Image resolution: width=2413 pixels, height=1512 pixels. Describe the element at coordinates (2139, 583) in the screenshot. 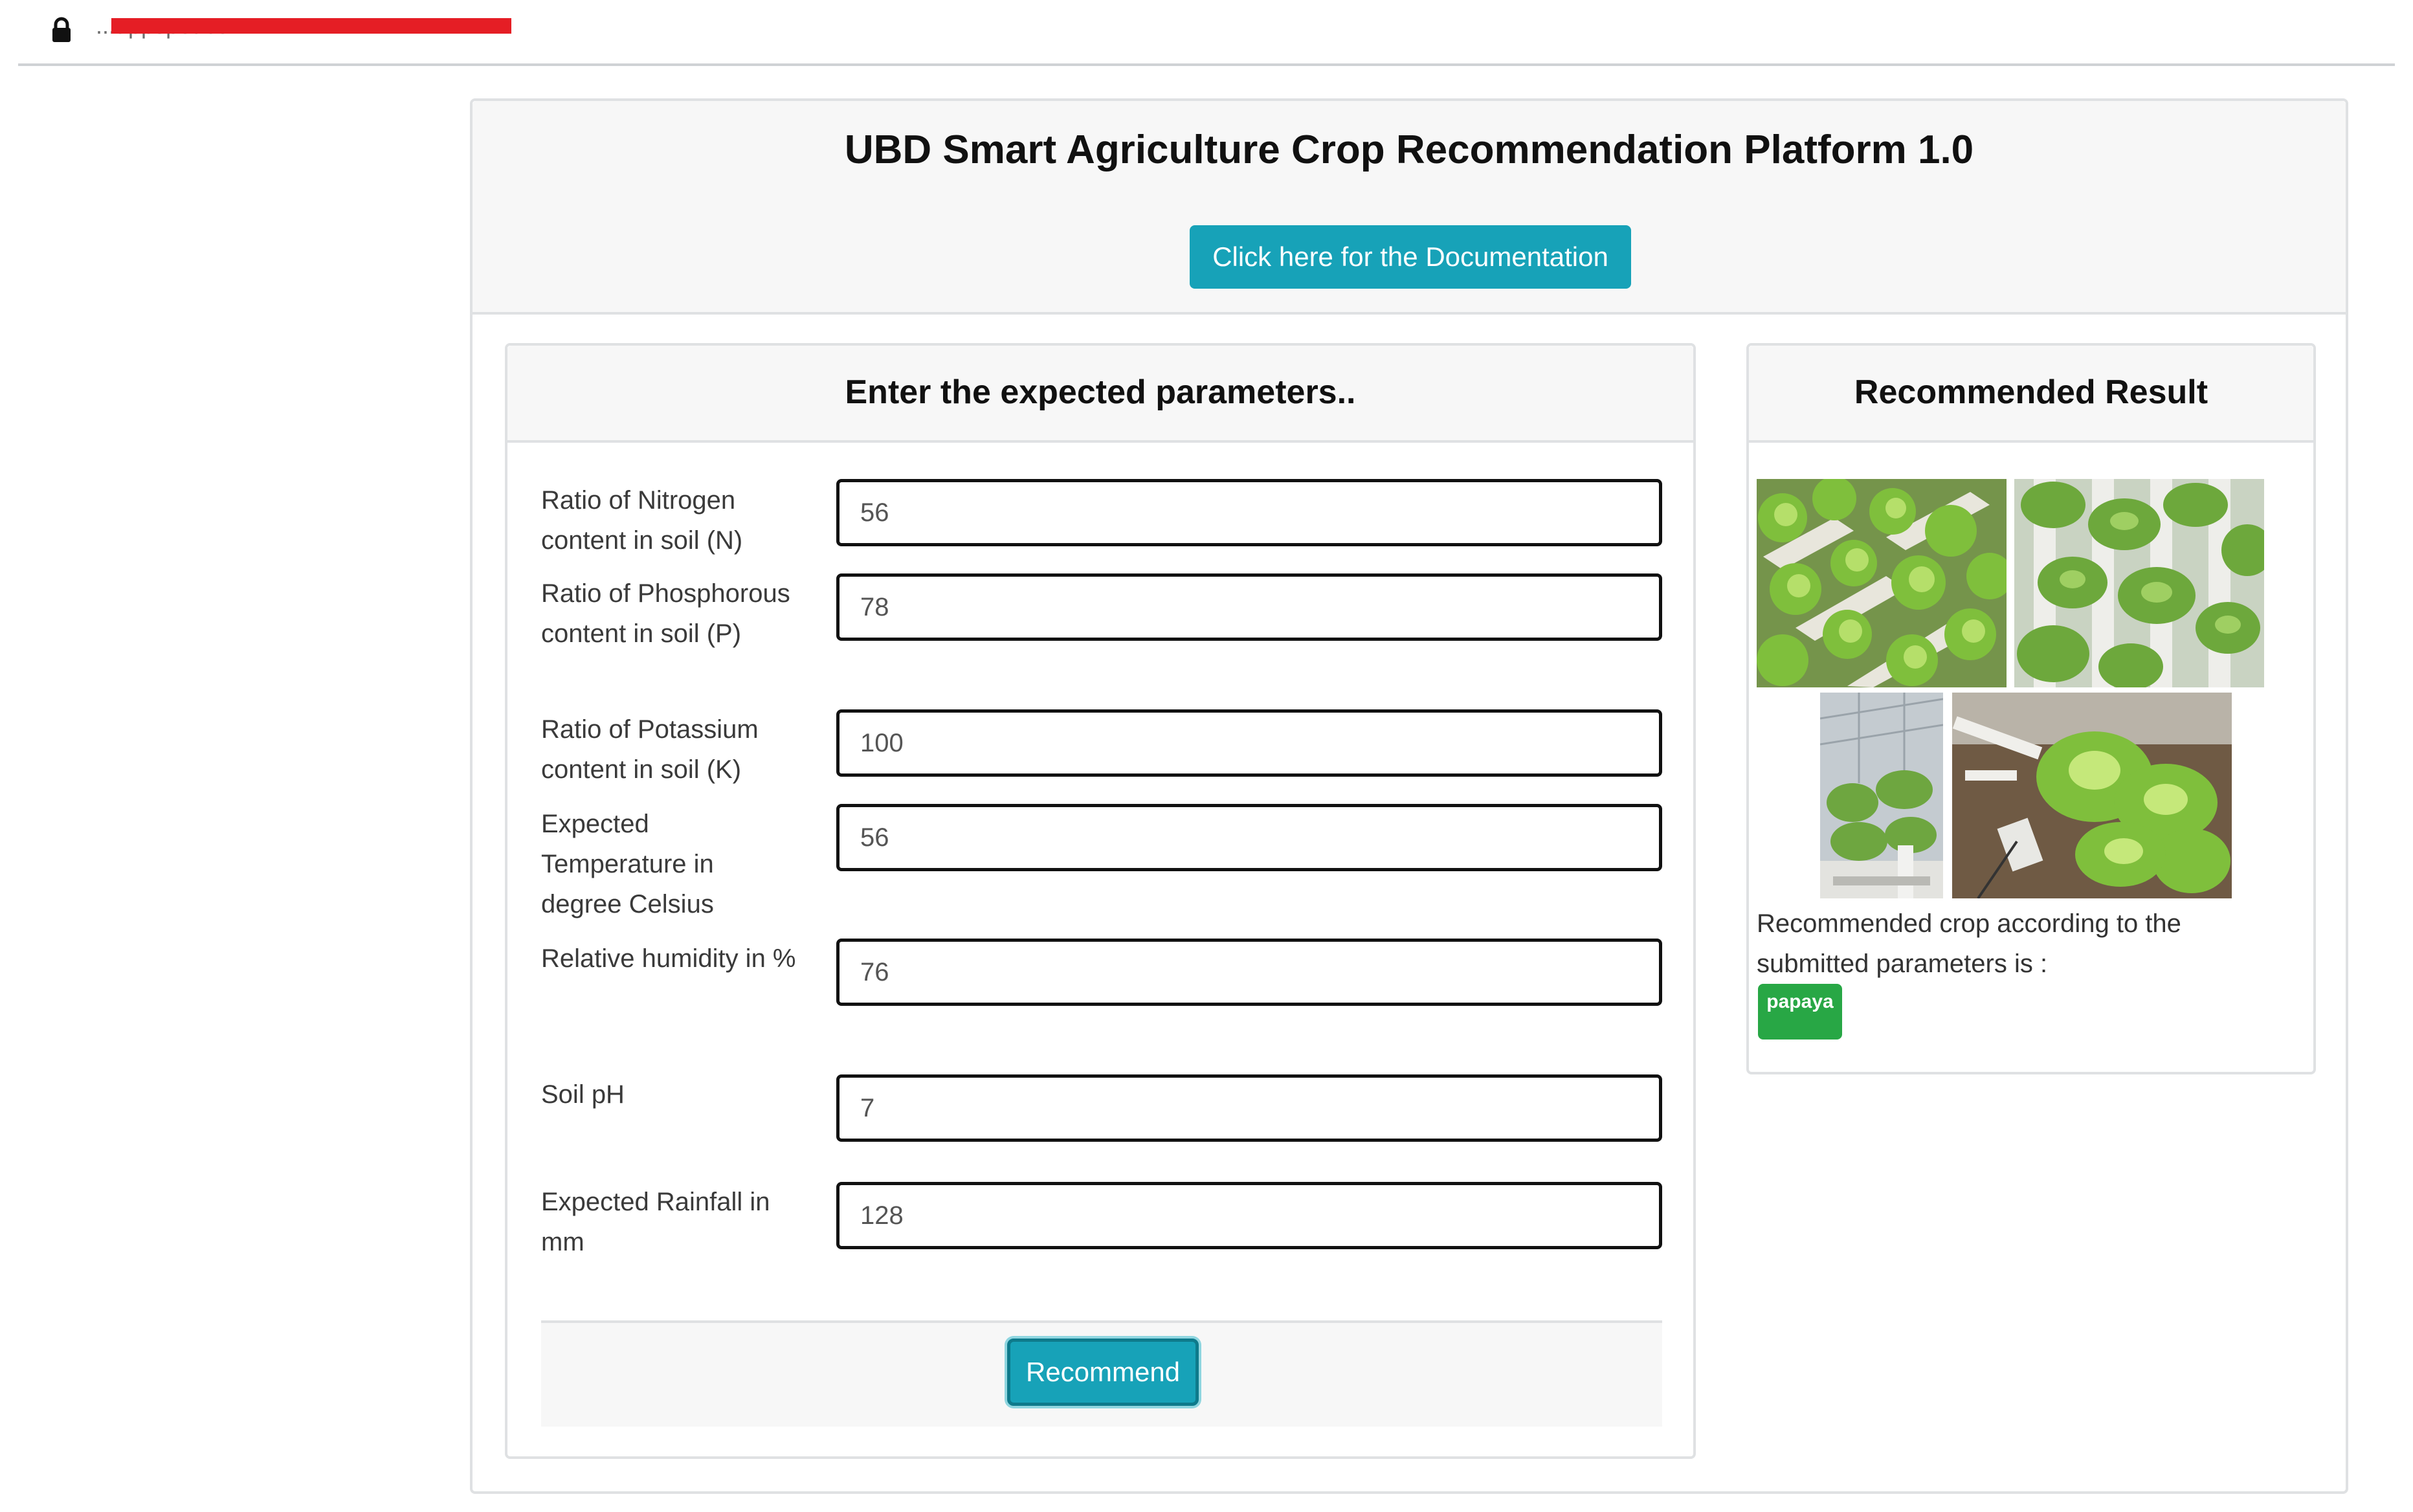

I see `vertical-farm-photo` at that location.